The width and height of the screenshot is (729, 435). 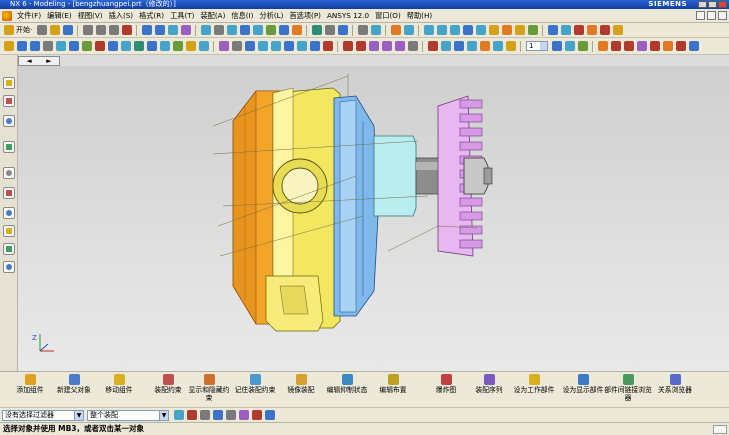 I want to click on revolve-icon, so click(x=34, y=46).